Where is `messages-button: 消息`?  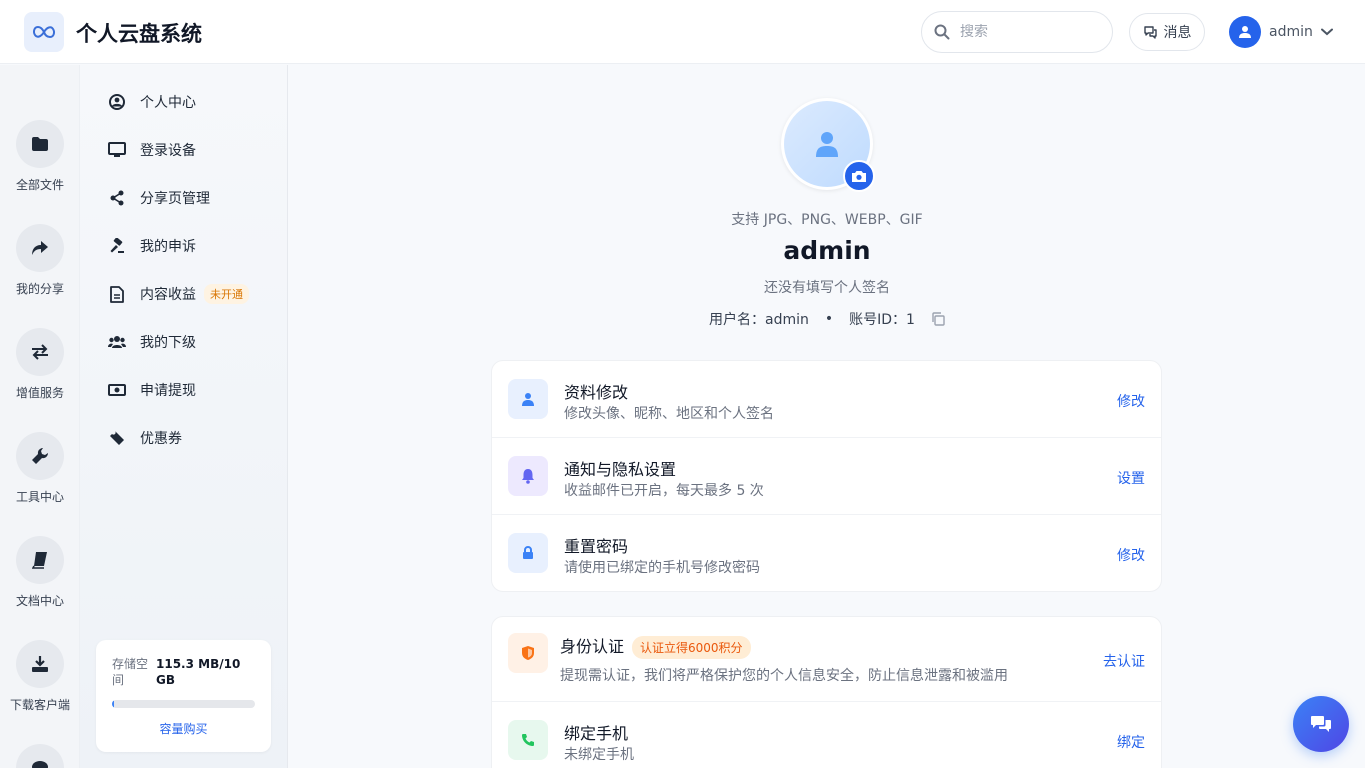 messages-button: 消息 is located at coordinates (1167, 32).